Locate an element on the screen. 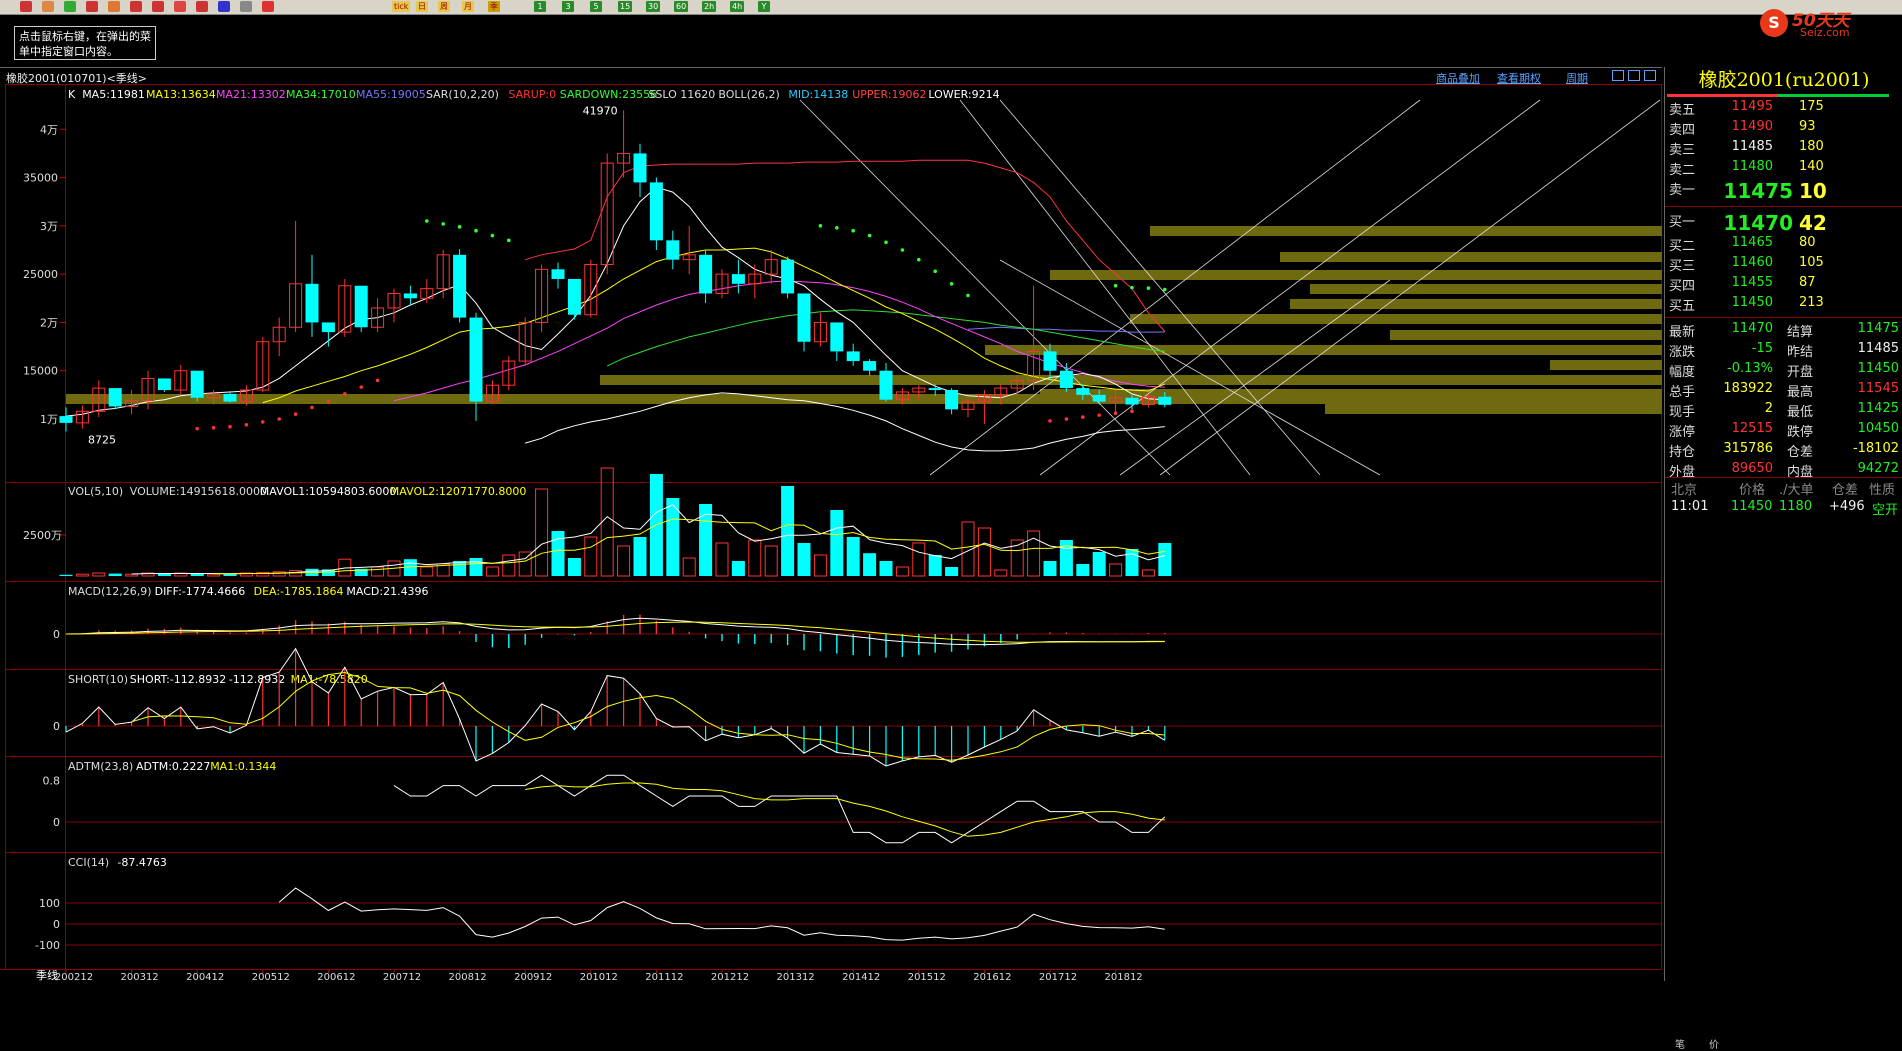 This screenshot has width=1902, height=1051. k-y-tick-label: 1万 is located at coordinates (49, 419).